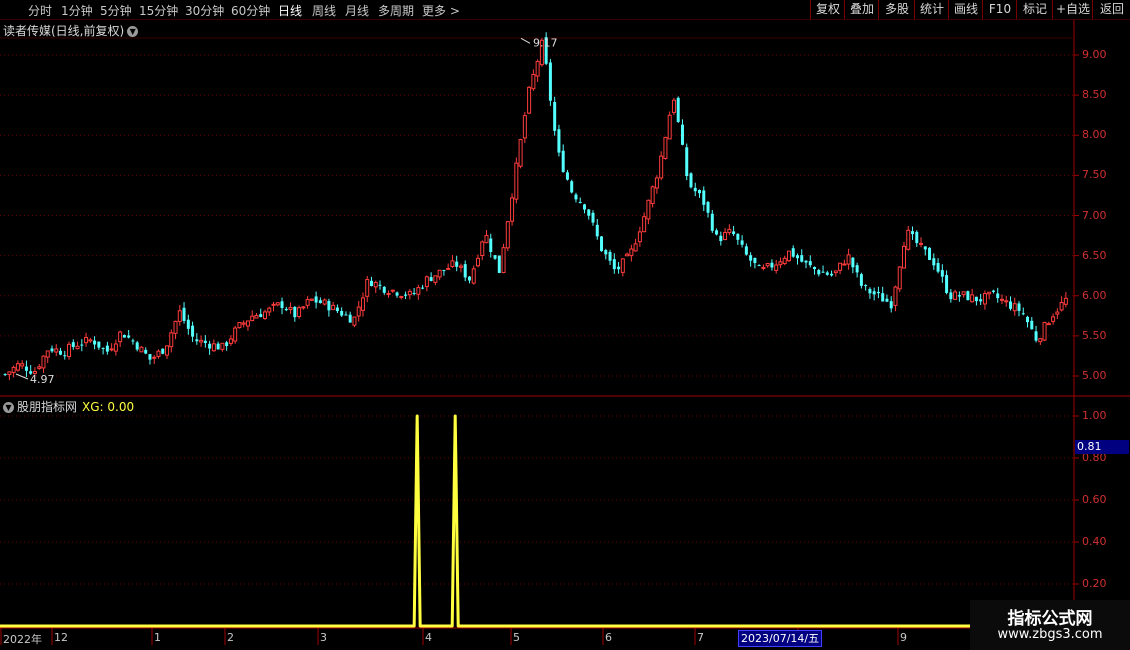 The image size is (1130, 650). I want to click on date-tick-label: 6, so click(608, 637).